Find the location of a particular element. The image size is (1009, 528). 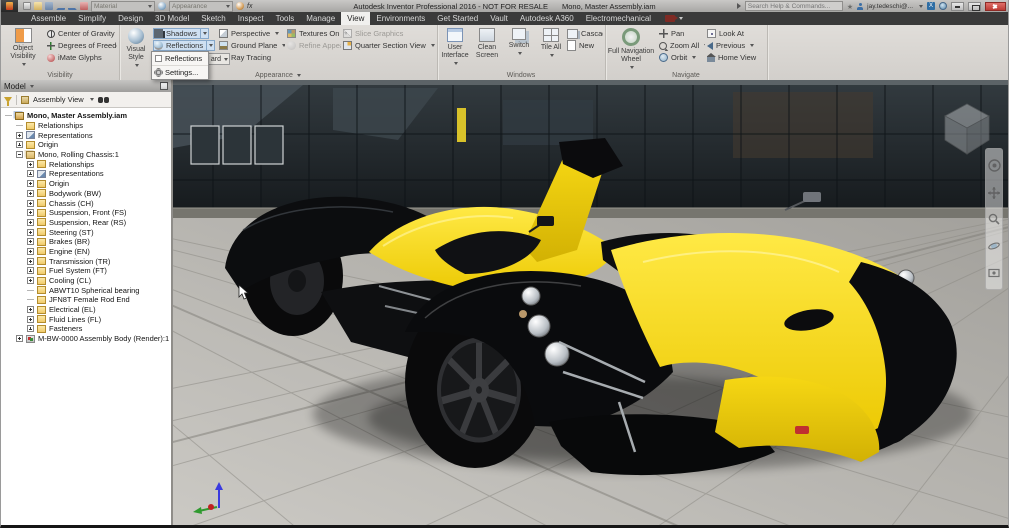

zoom-icon is located at coordinates (994, 219).